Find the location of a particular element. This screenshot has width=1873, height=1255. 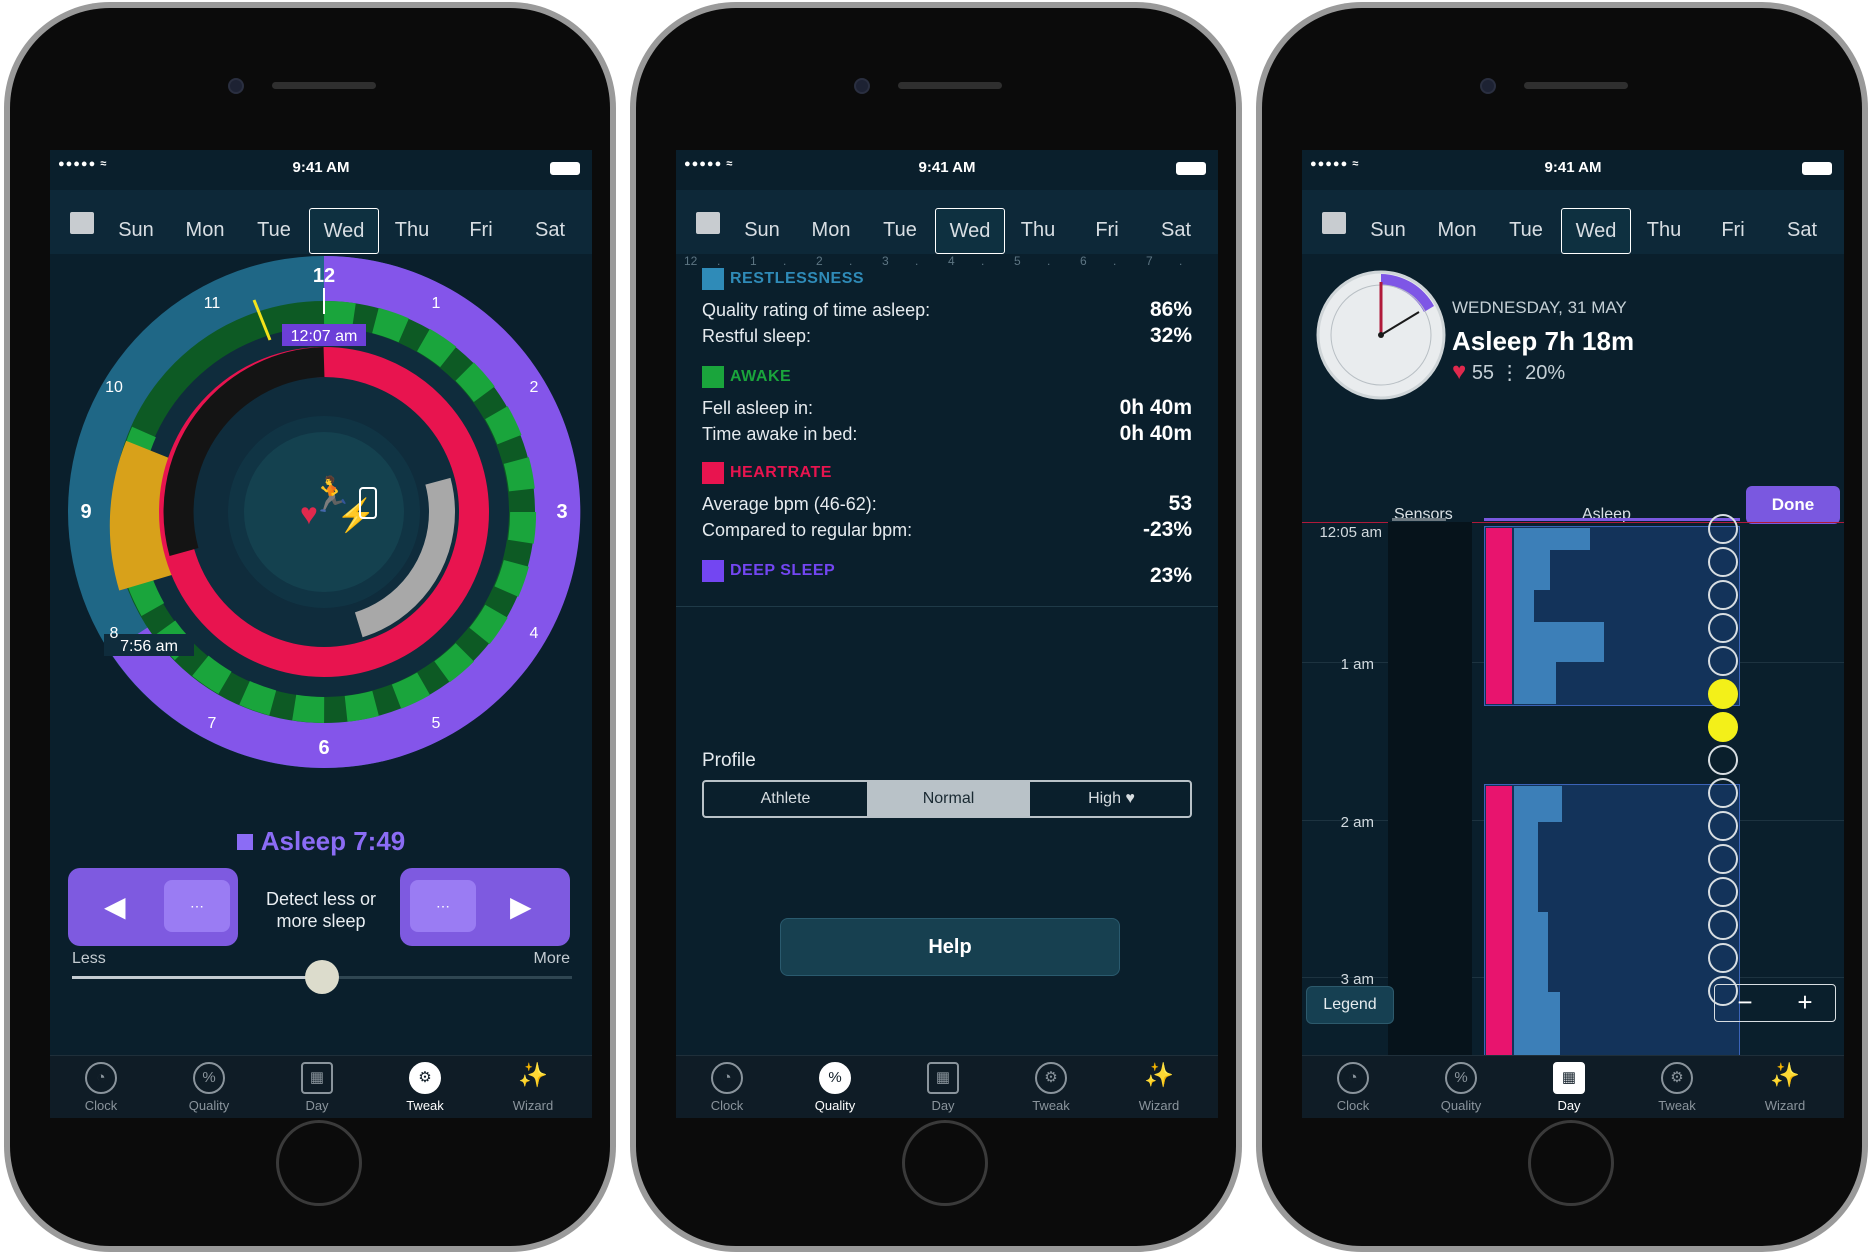

deep-sleep-value: 23% is located at coordinates (1170, 575).